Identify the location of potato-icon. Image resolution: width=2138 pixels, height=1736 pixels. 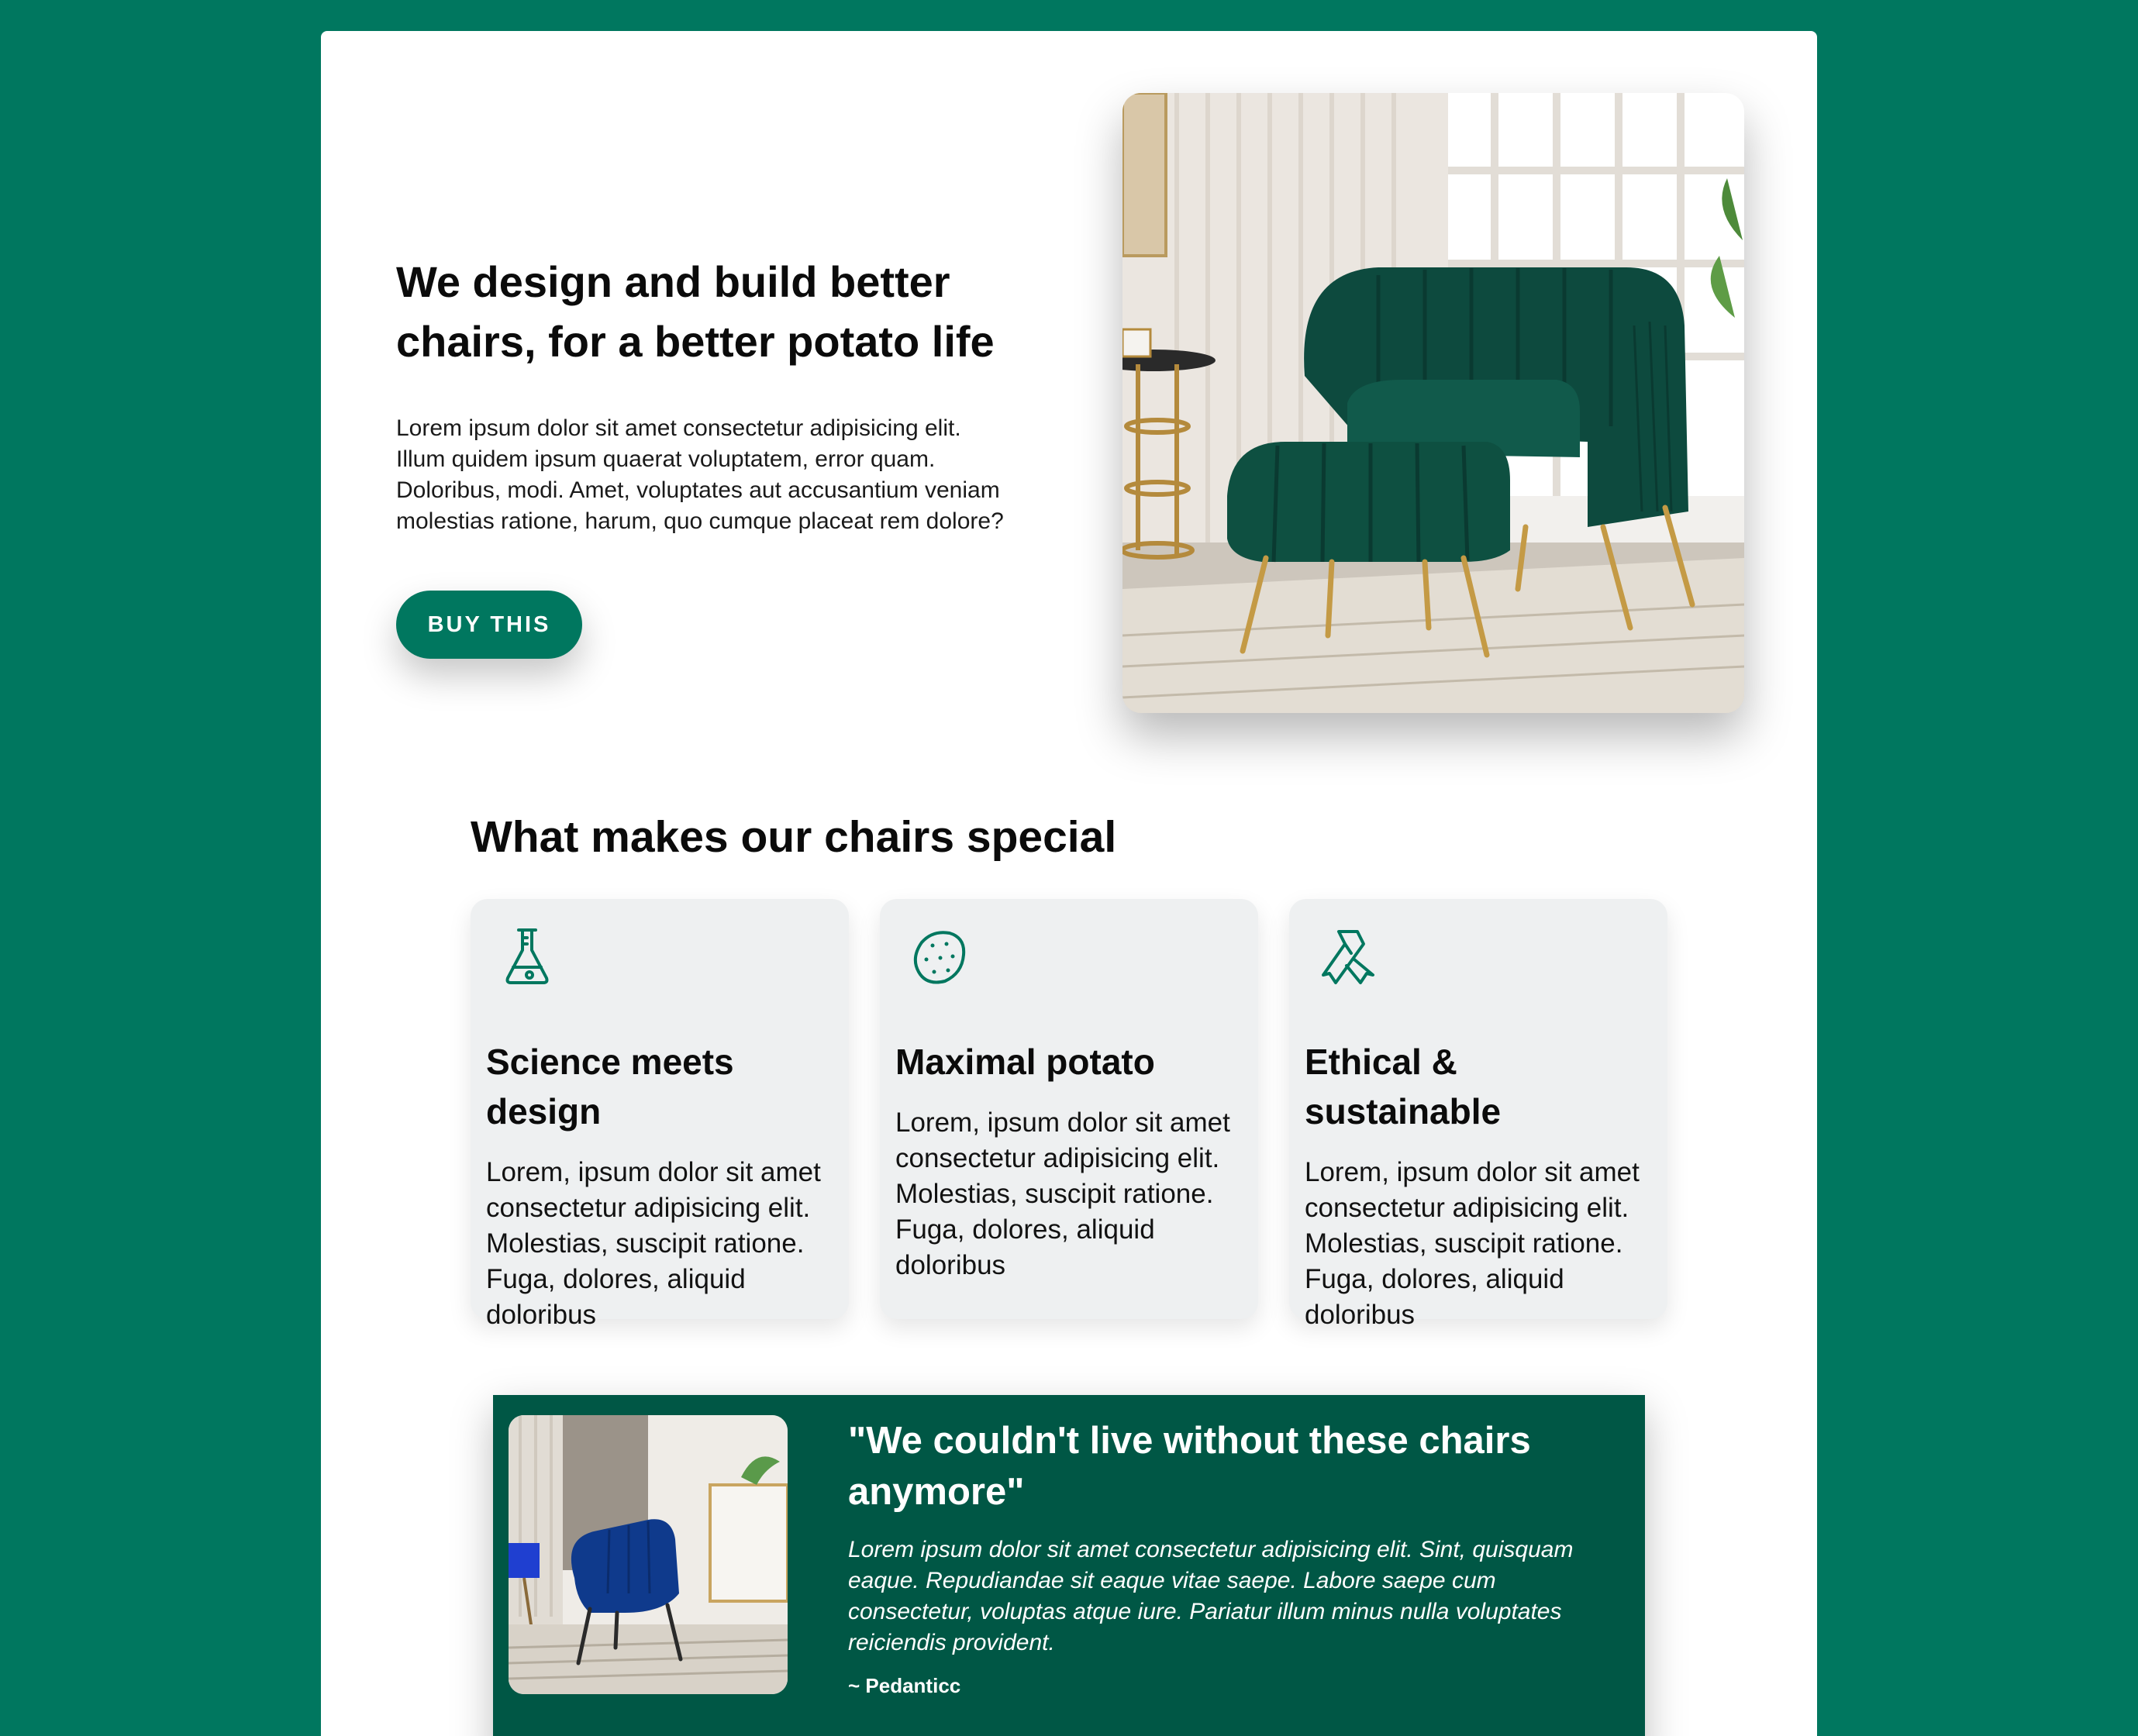
(939, 957).